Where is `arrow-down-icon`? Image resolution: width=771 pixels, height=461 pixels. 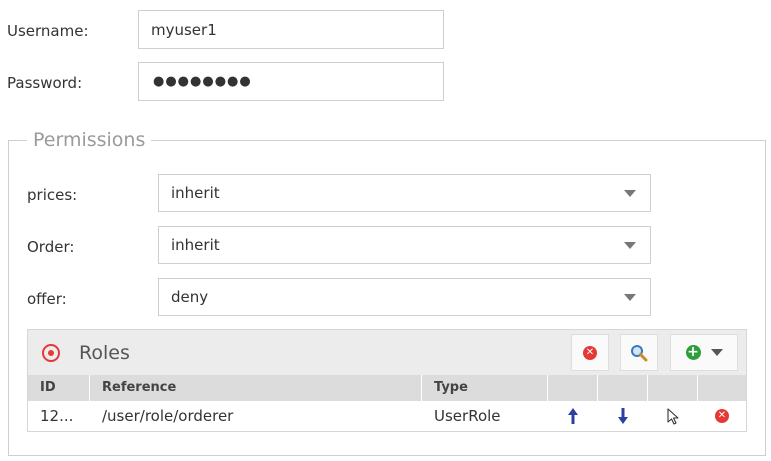
arrow-down-icon is located at coordinates (623, 416).